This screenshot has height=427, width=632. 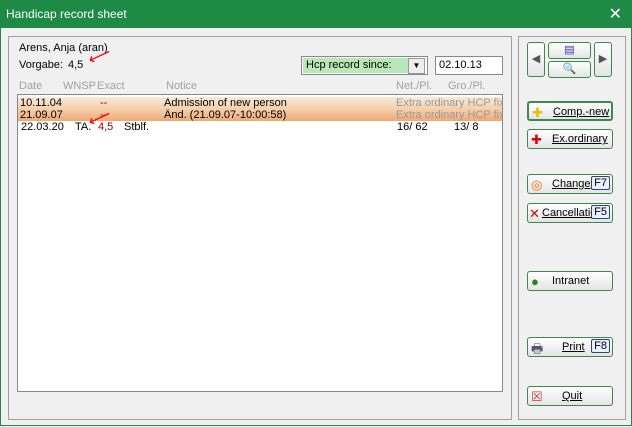 What do you see at coordinates (79, 86) in the screenshot?
I see `col-wnsp: WNSP` at bounding box center [79, 86].